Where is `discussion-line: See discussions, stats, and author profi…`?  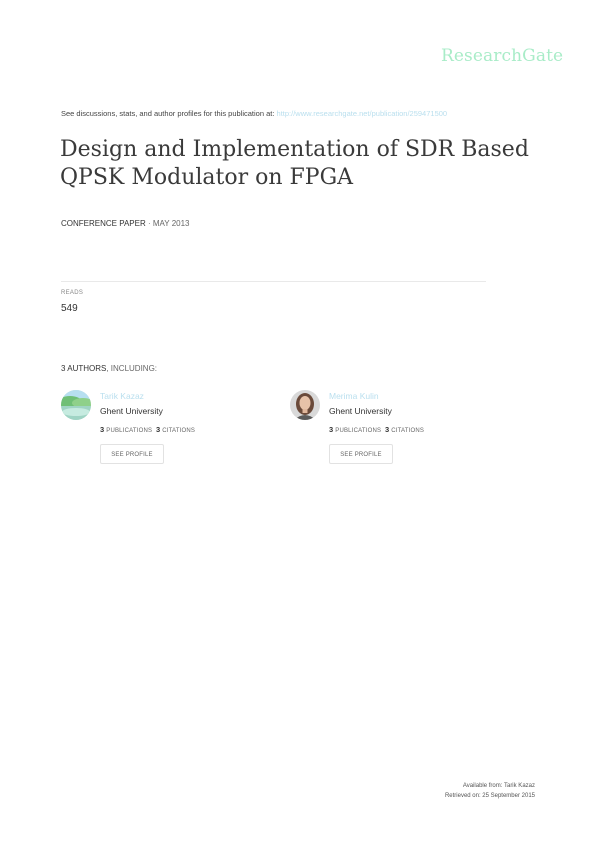 discussion-line: See discussions, stats, and author profi… is located at coordinates (254, 113).